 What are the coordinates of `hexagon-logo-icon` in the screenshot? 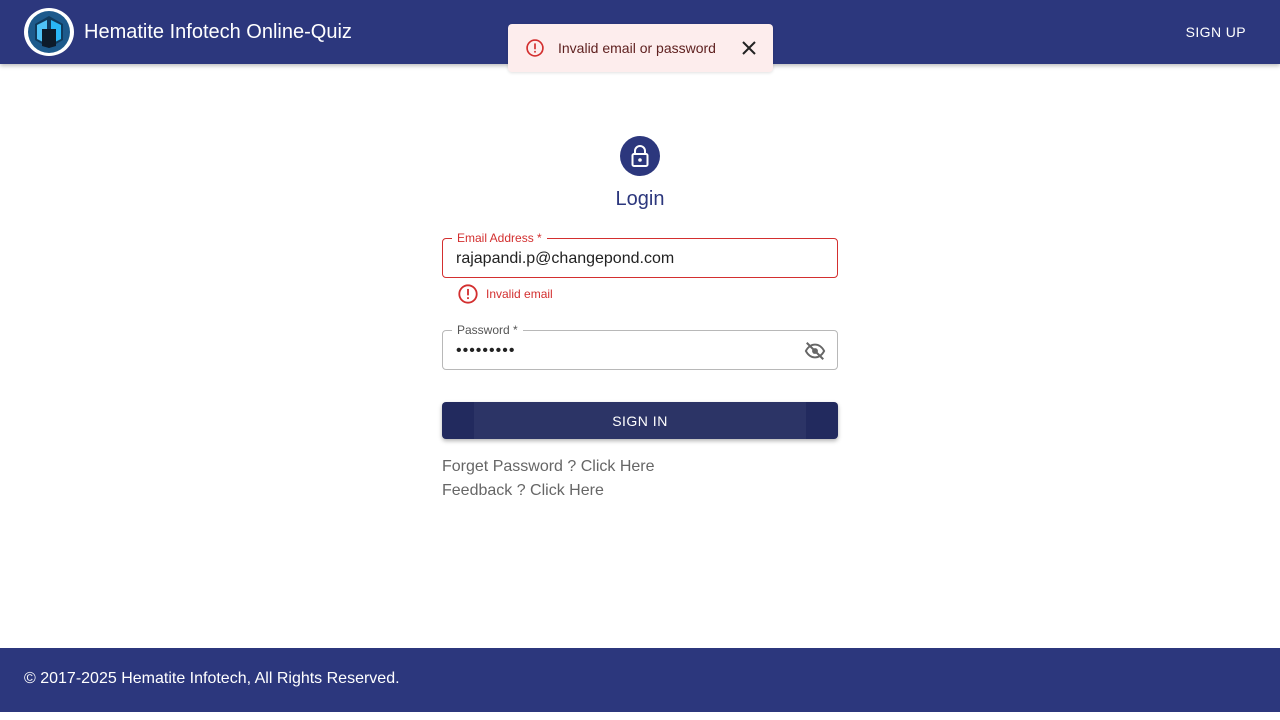 It's located at (49, 32).